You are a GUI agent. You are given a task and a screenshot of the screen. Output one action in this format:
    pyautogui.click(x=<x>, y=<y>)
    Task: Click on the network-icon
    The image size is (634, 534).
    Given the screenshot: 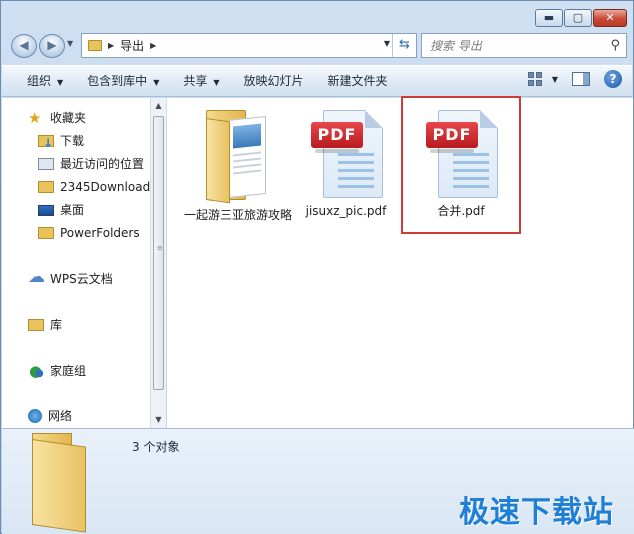 What is the action you would take?
    pyautogui.click(x=35, y=416)
    